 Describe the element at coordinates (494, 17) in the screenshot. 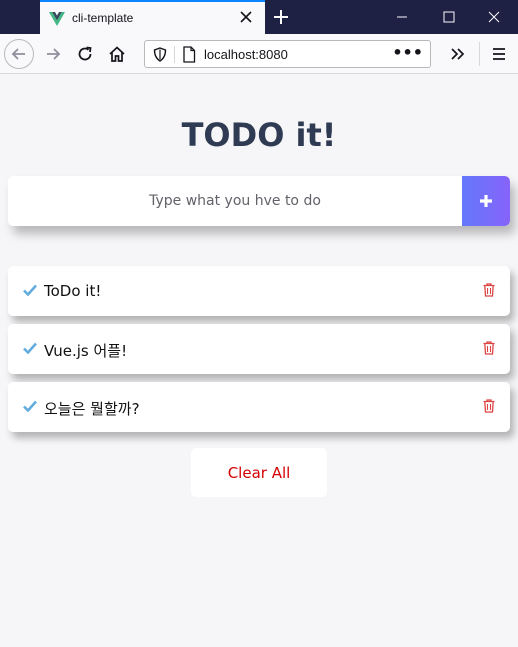

I see `close-window-icon` at that location.